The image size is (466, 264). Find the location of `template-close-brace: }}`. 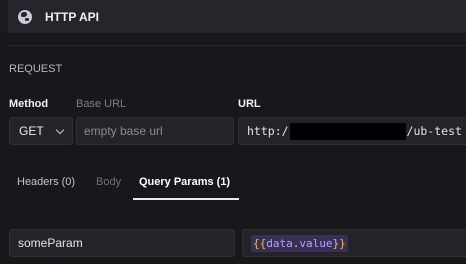

template-close-brace: }} is located at coordinates (339, 243).